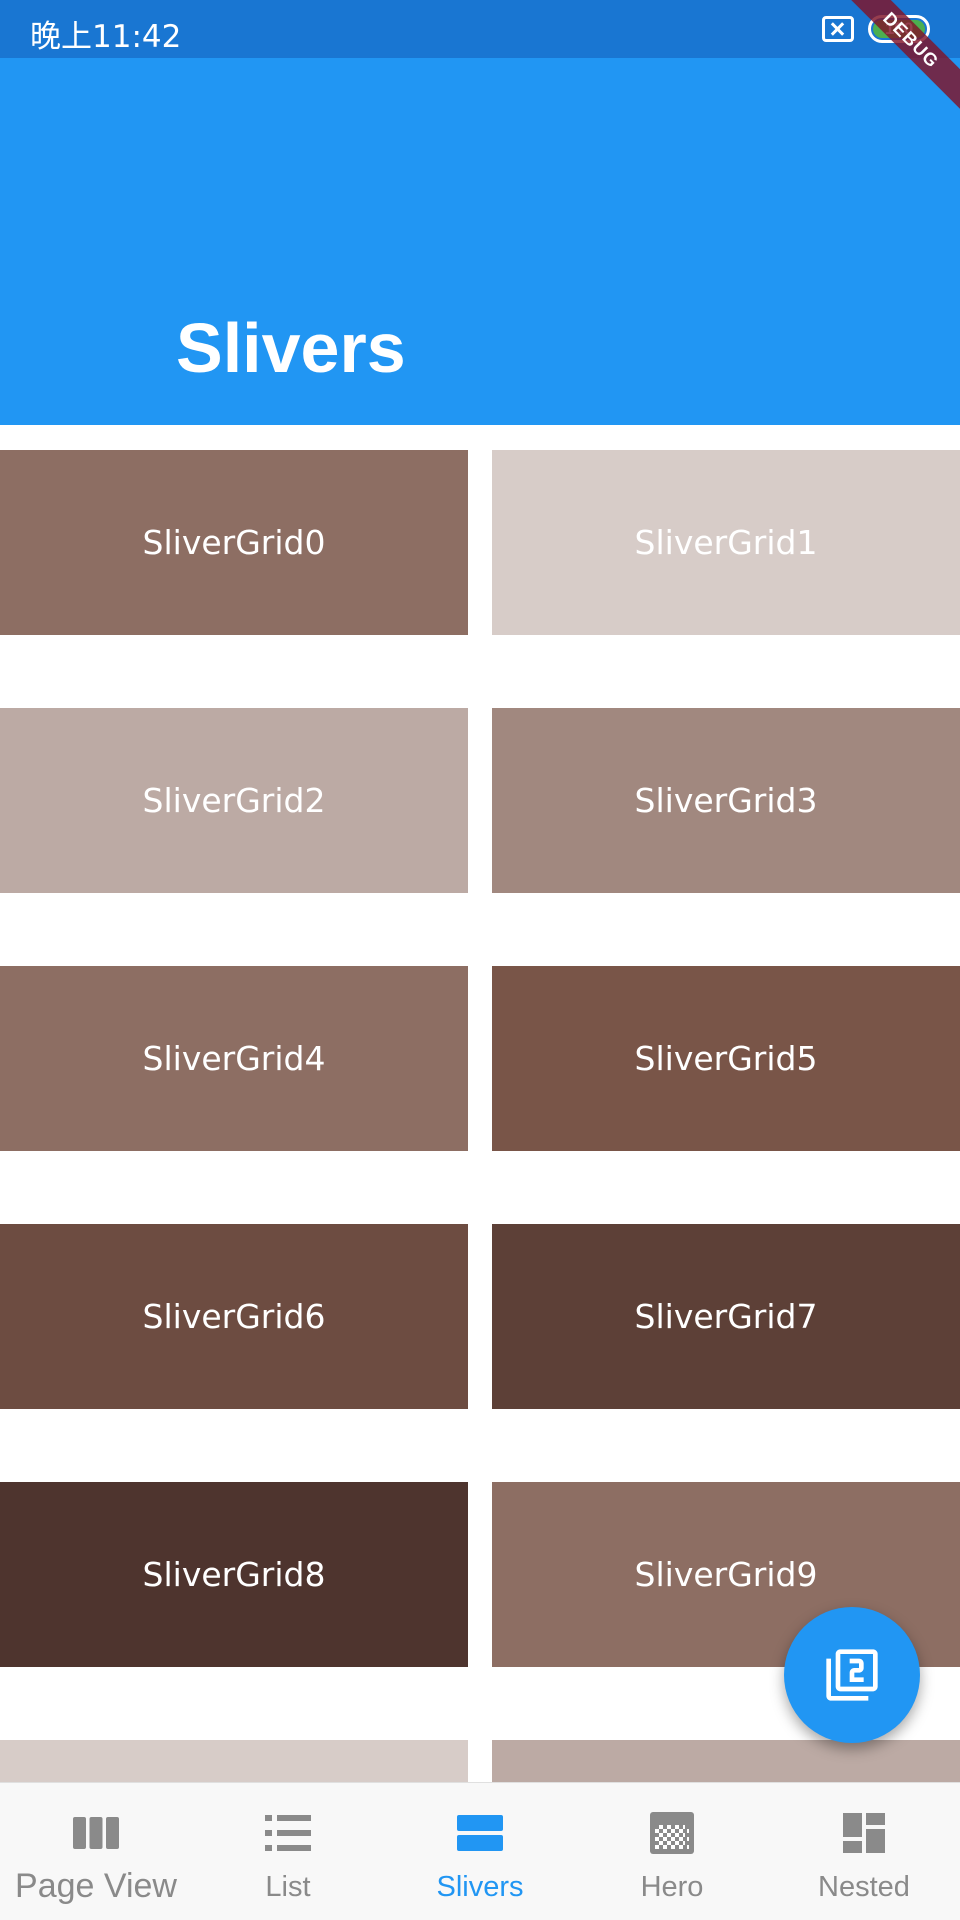 The height and width of the screenshot is (1920, 960). What do you see at coordinates (726, 542) in the screenshot?
I see `grid-tile-1: SliverGrid1` at bounding box center [726, 542].